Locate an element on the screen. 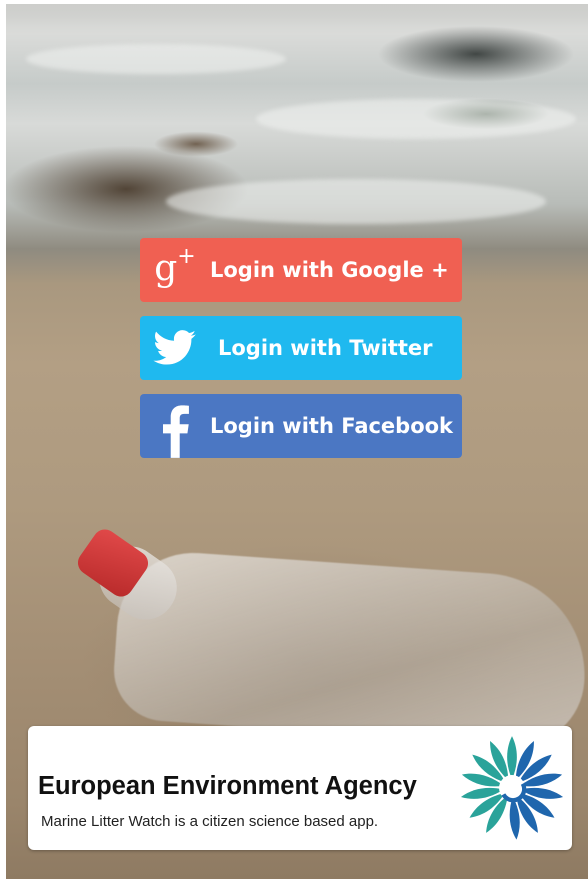 Image resolution: width=588 pixels, height=879 pixels. eea-logo-icon is located at coordinates (512, 788).